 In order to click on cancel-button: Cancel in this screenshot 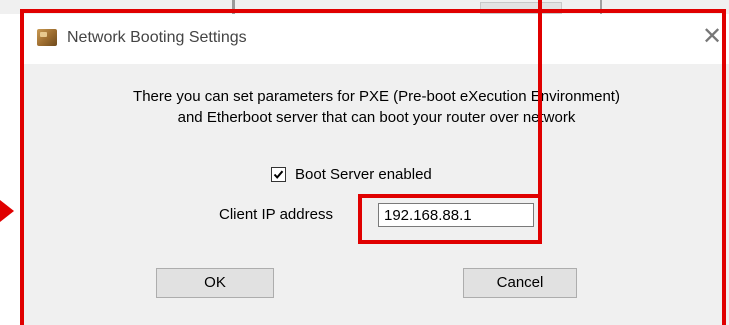, I will do `click(520, 283)`.